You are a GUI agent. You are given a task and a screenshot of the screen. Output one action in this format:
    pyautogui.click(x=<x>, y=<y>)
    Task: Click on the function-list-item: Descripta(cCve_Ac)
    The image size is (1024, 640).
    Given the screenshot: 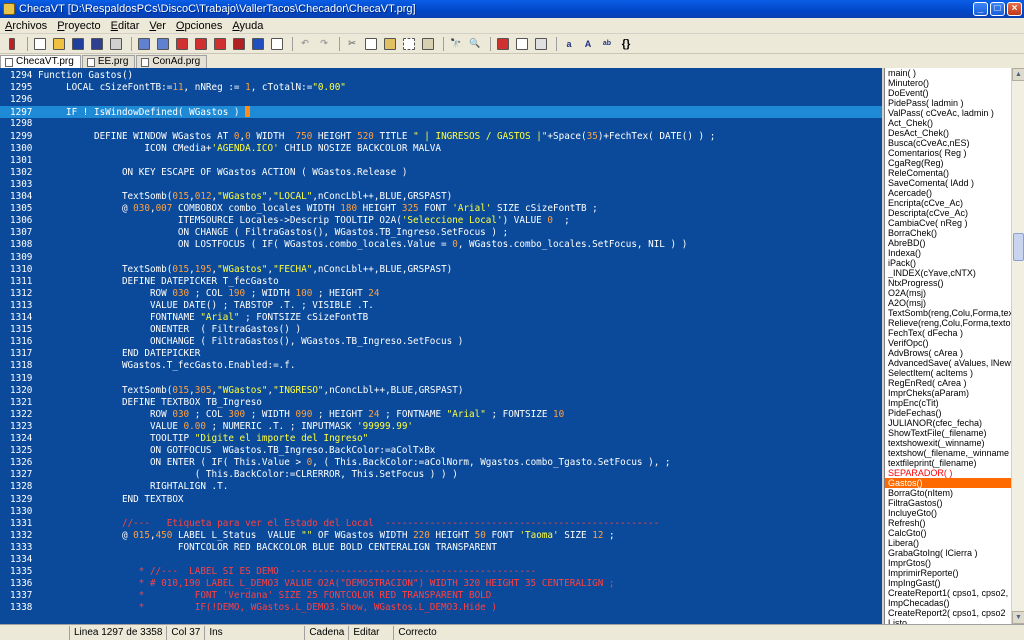 What is the action you would take?
    pyautogui.click(x=948, y=213)
    